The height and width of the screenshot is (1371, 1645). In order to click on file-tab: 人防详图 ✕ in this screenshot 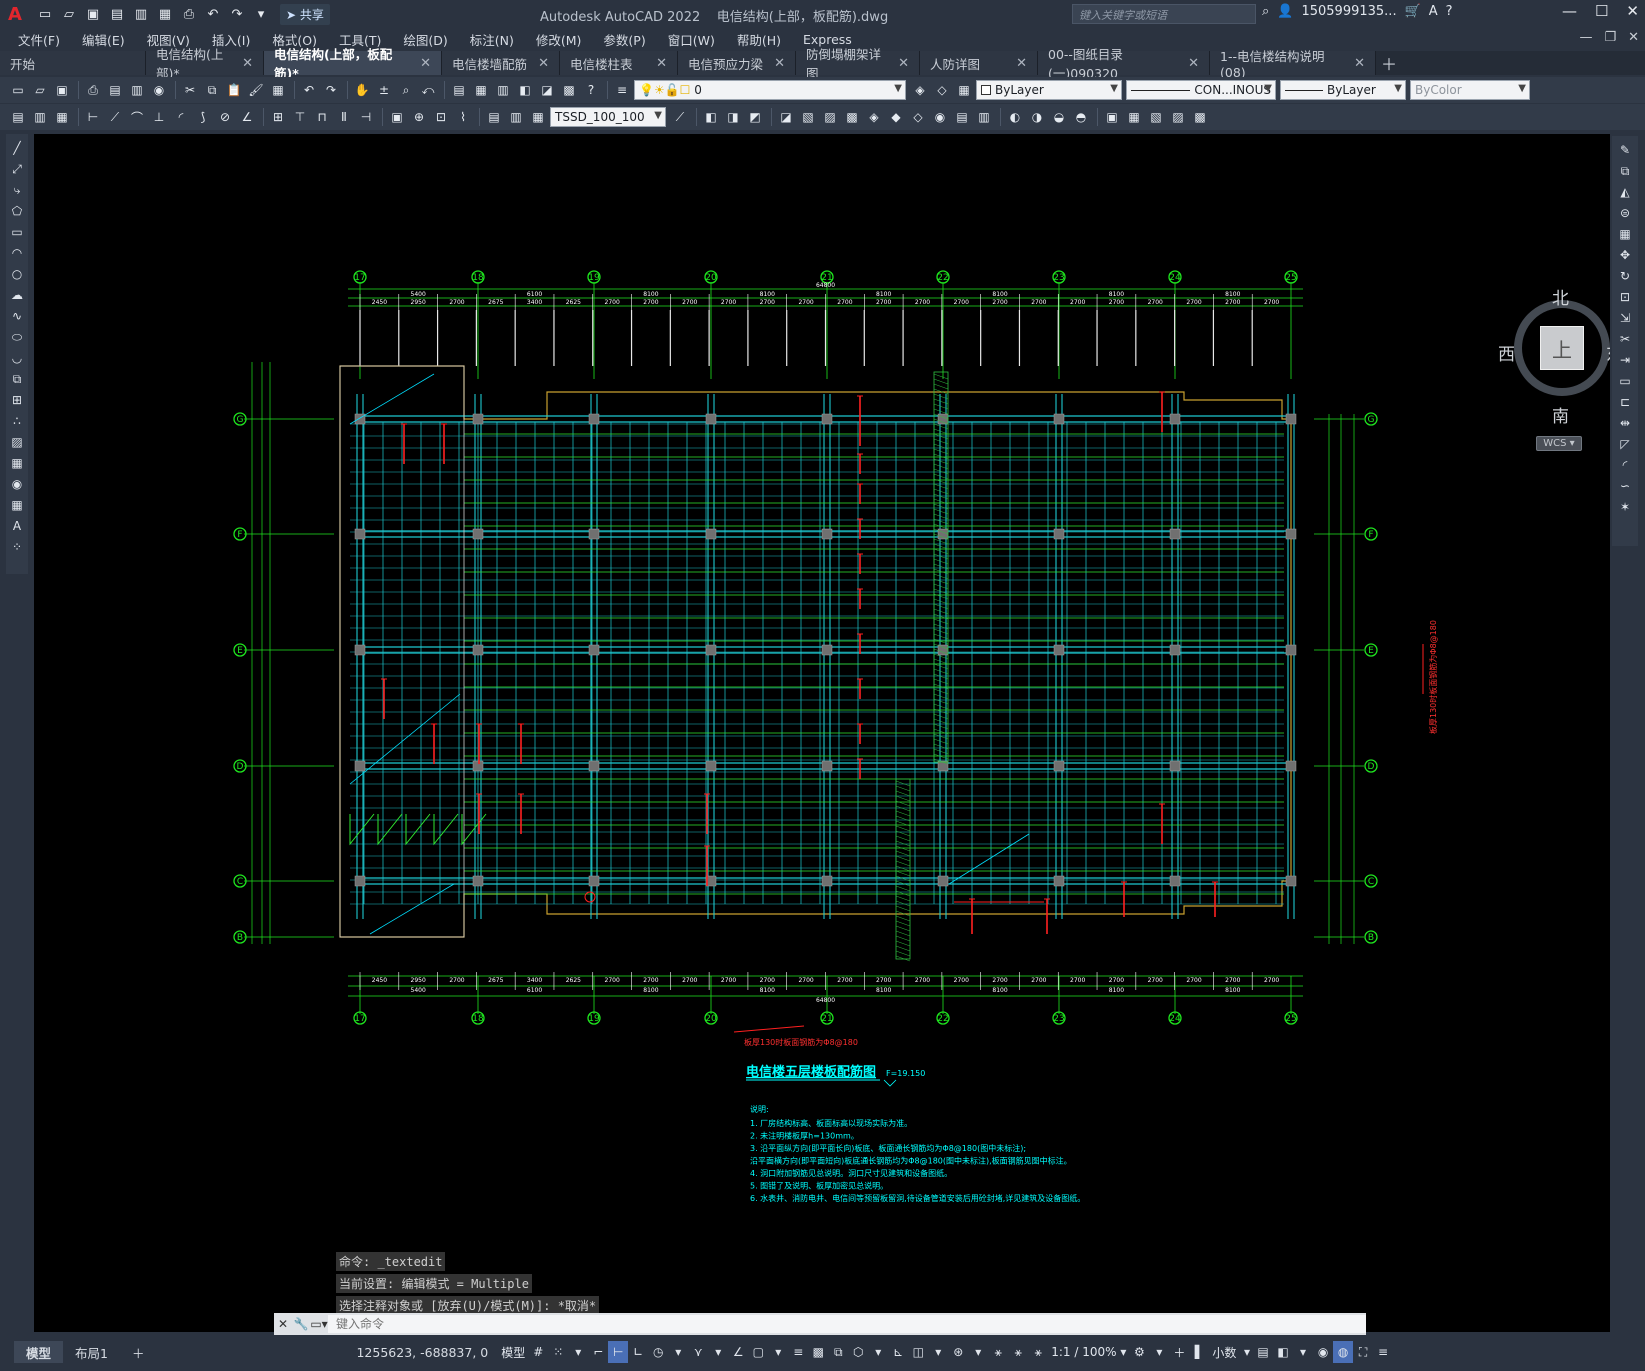, I will do `click(979, 63)`.